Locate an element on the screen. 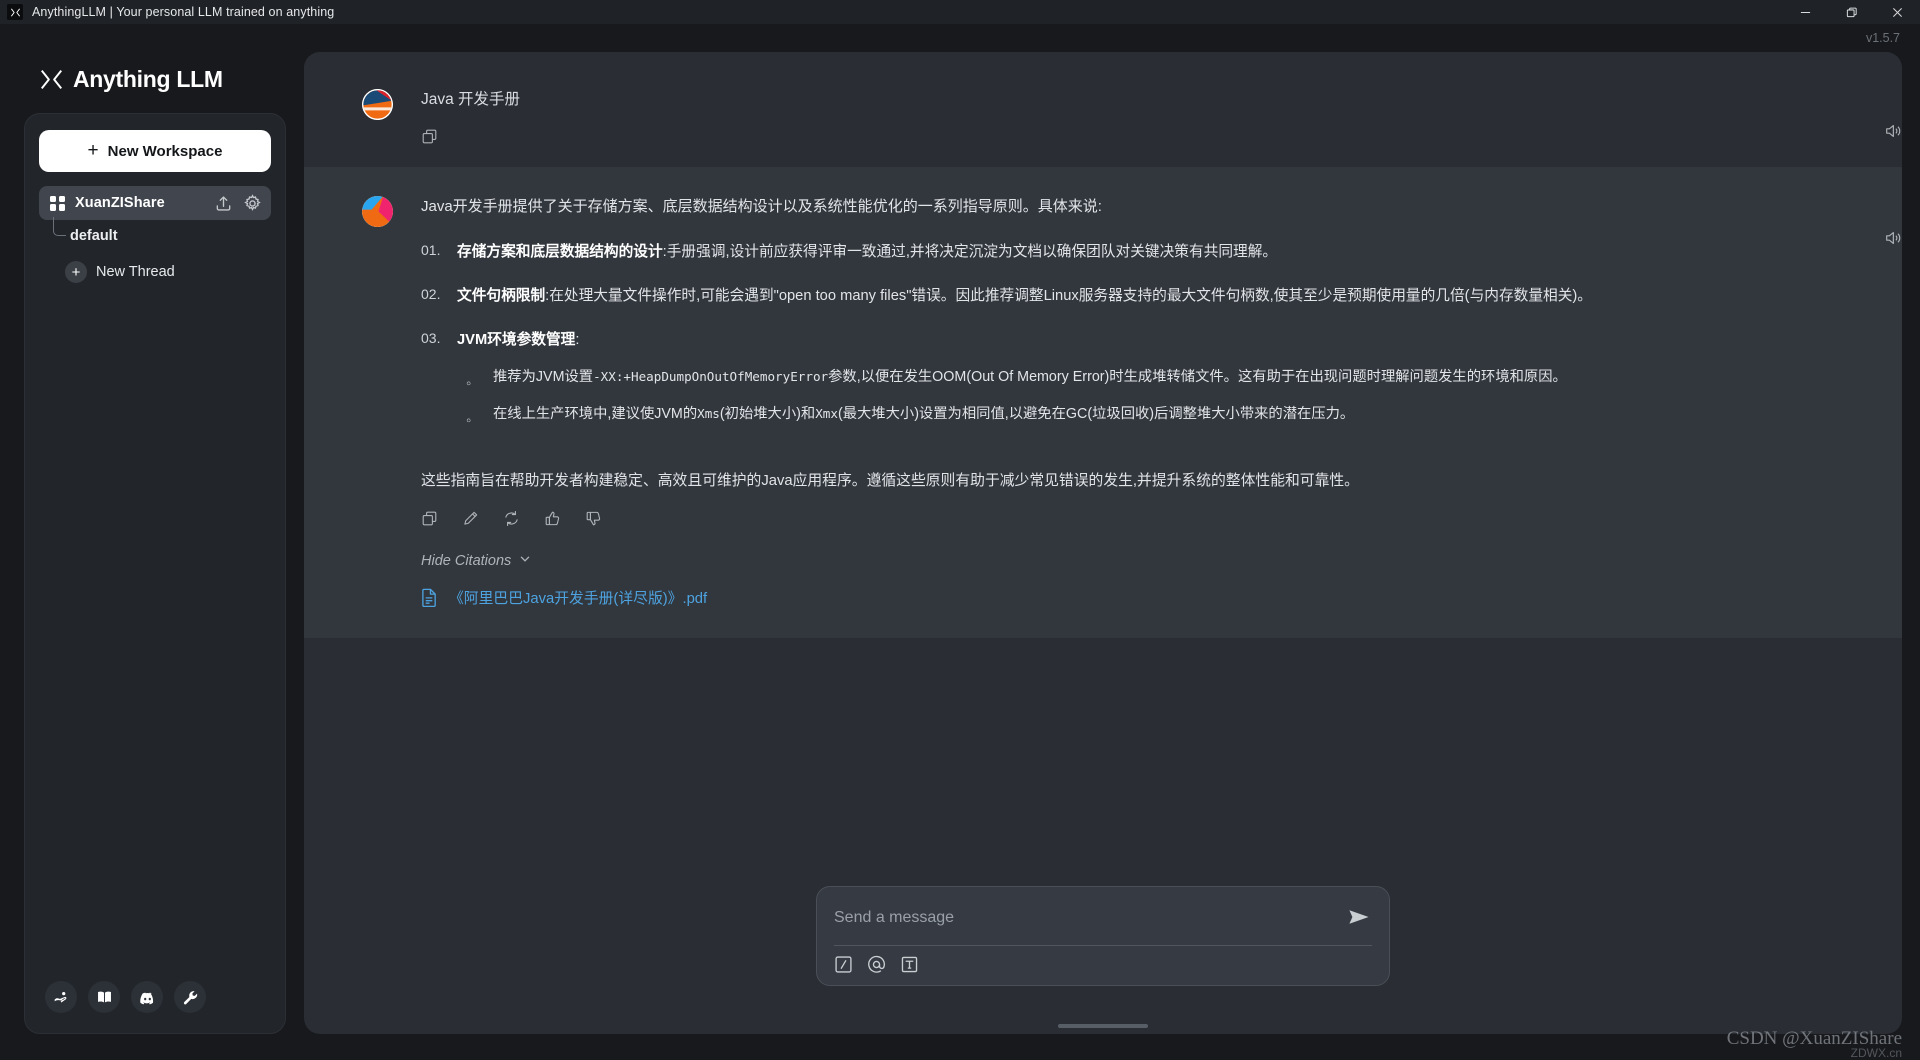 The image size is (1920, 1060). citation-file-name: 《阿里巴巴Java开发手册(详尽版)》.pdf is located at coordinates (578, 597).